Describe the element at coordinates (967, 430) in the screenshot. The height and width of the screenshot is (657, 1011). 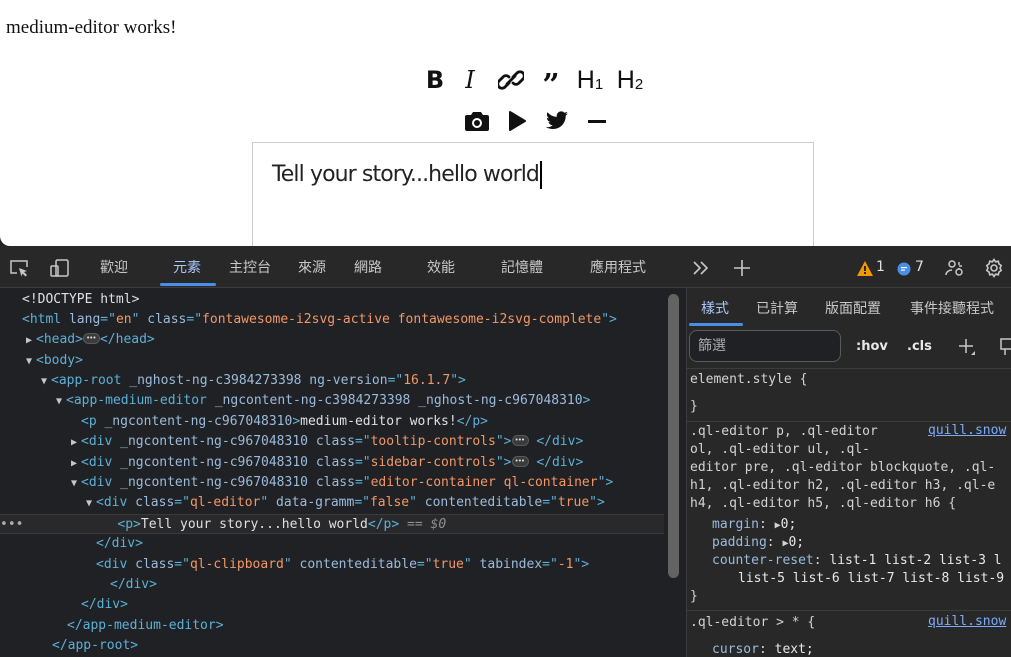
I see `rule1-source-link: quill.snow` at that location.